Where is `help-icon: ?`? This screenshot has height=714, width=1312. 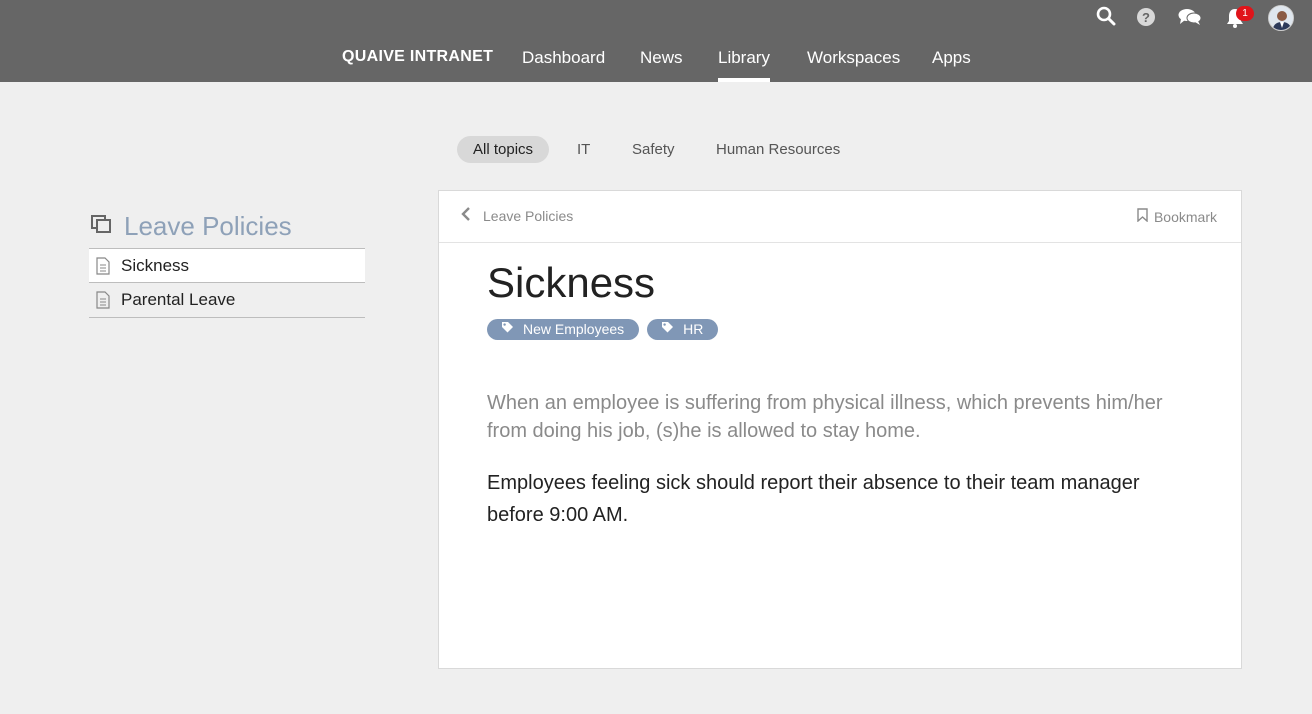 help-icon: ? is located at coordinates (1148, 19).